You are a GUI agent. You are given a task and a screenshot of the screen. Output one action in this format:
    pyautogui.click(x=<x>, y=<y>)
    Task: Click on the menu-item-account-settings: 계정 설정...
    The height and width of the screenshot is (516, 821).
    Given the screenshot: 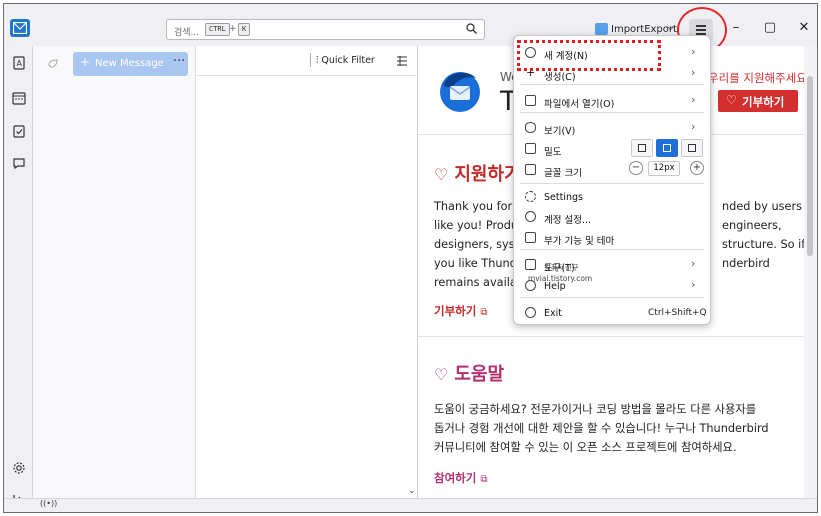 What is the action you would take?
    pyautogui.click(x=612, y=217)
    